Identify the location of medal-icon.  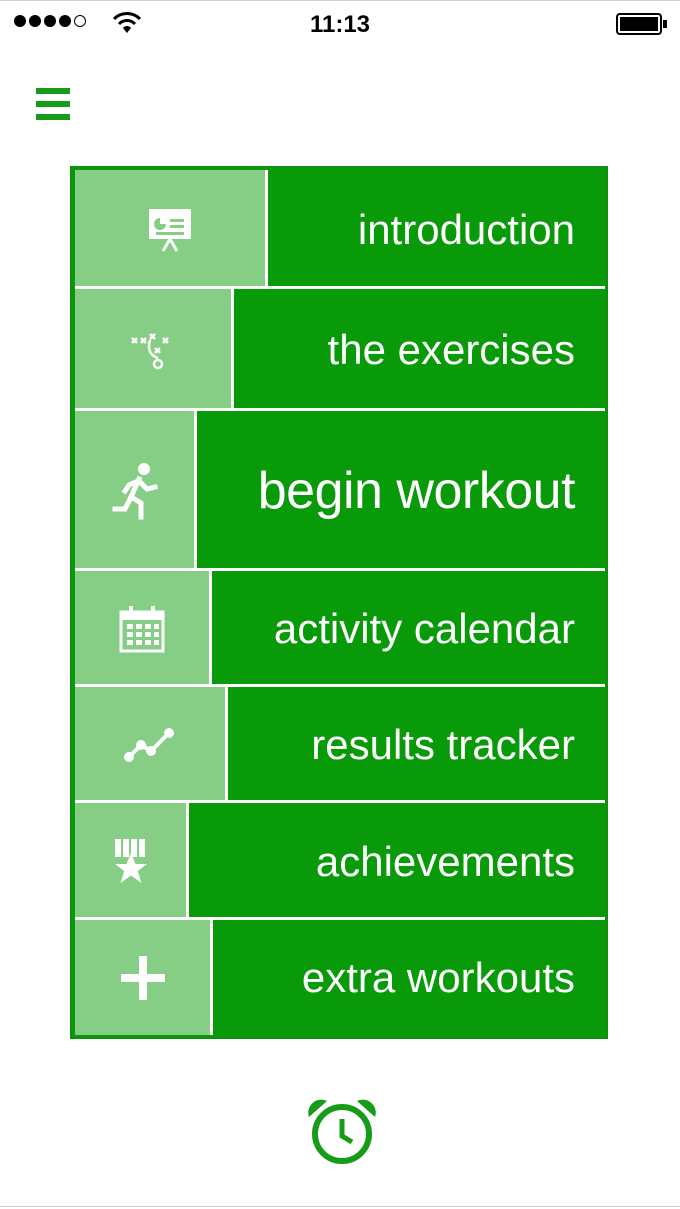
(130, 860).